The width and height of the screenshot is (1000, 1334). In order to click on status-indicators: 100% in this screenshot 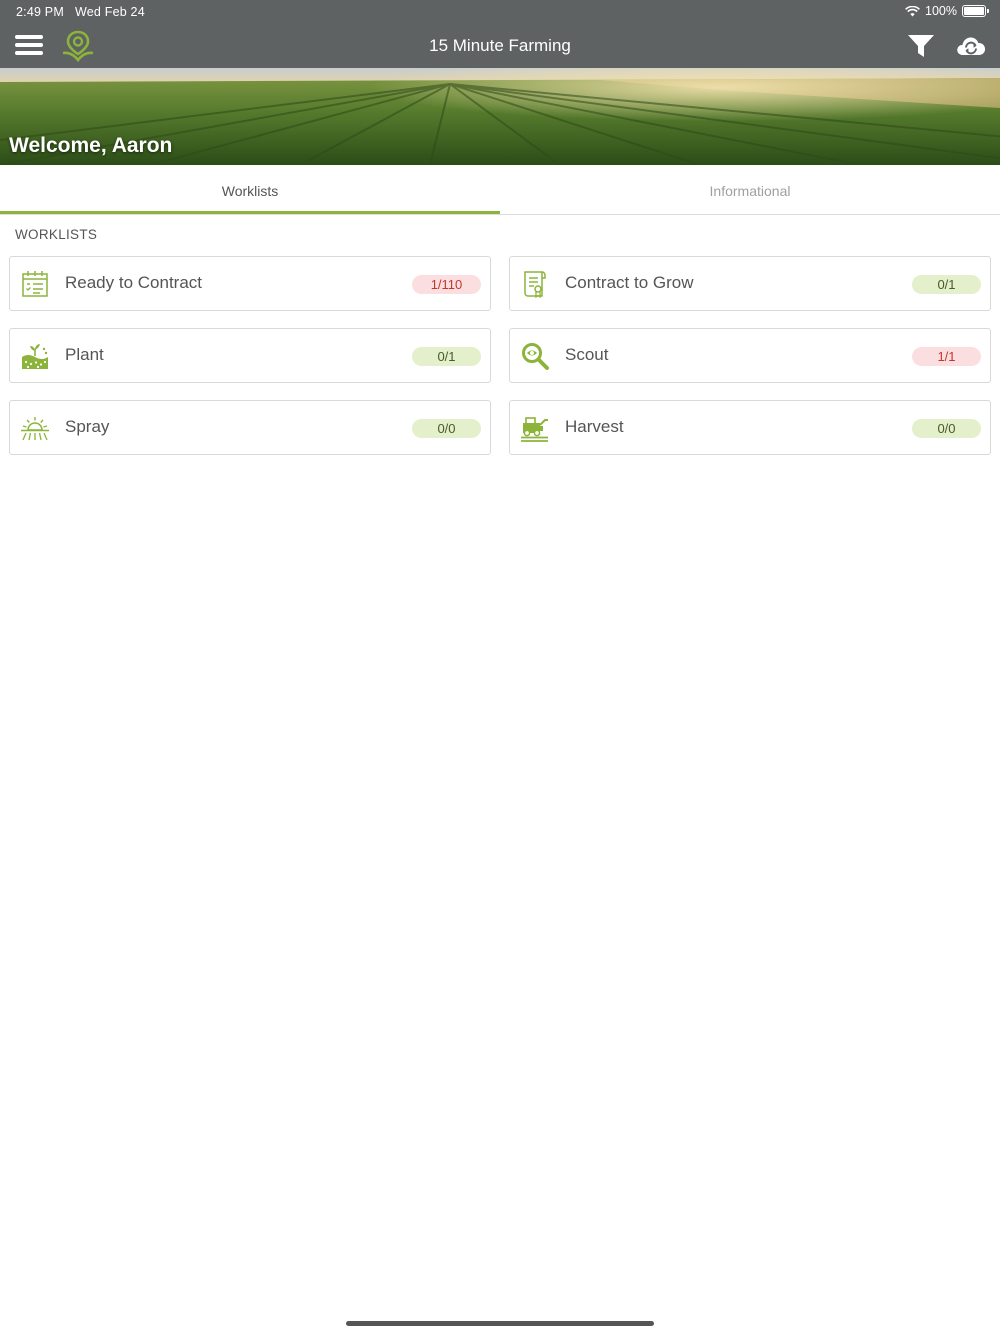, I will do `click(947, 11)`.